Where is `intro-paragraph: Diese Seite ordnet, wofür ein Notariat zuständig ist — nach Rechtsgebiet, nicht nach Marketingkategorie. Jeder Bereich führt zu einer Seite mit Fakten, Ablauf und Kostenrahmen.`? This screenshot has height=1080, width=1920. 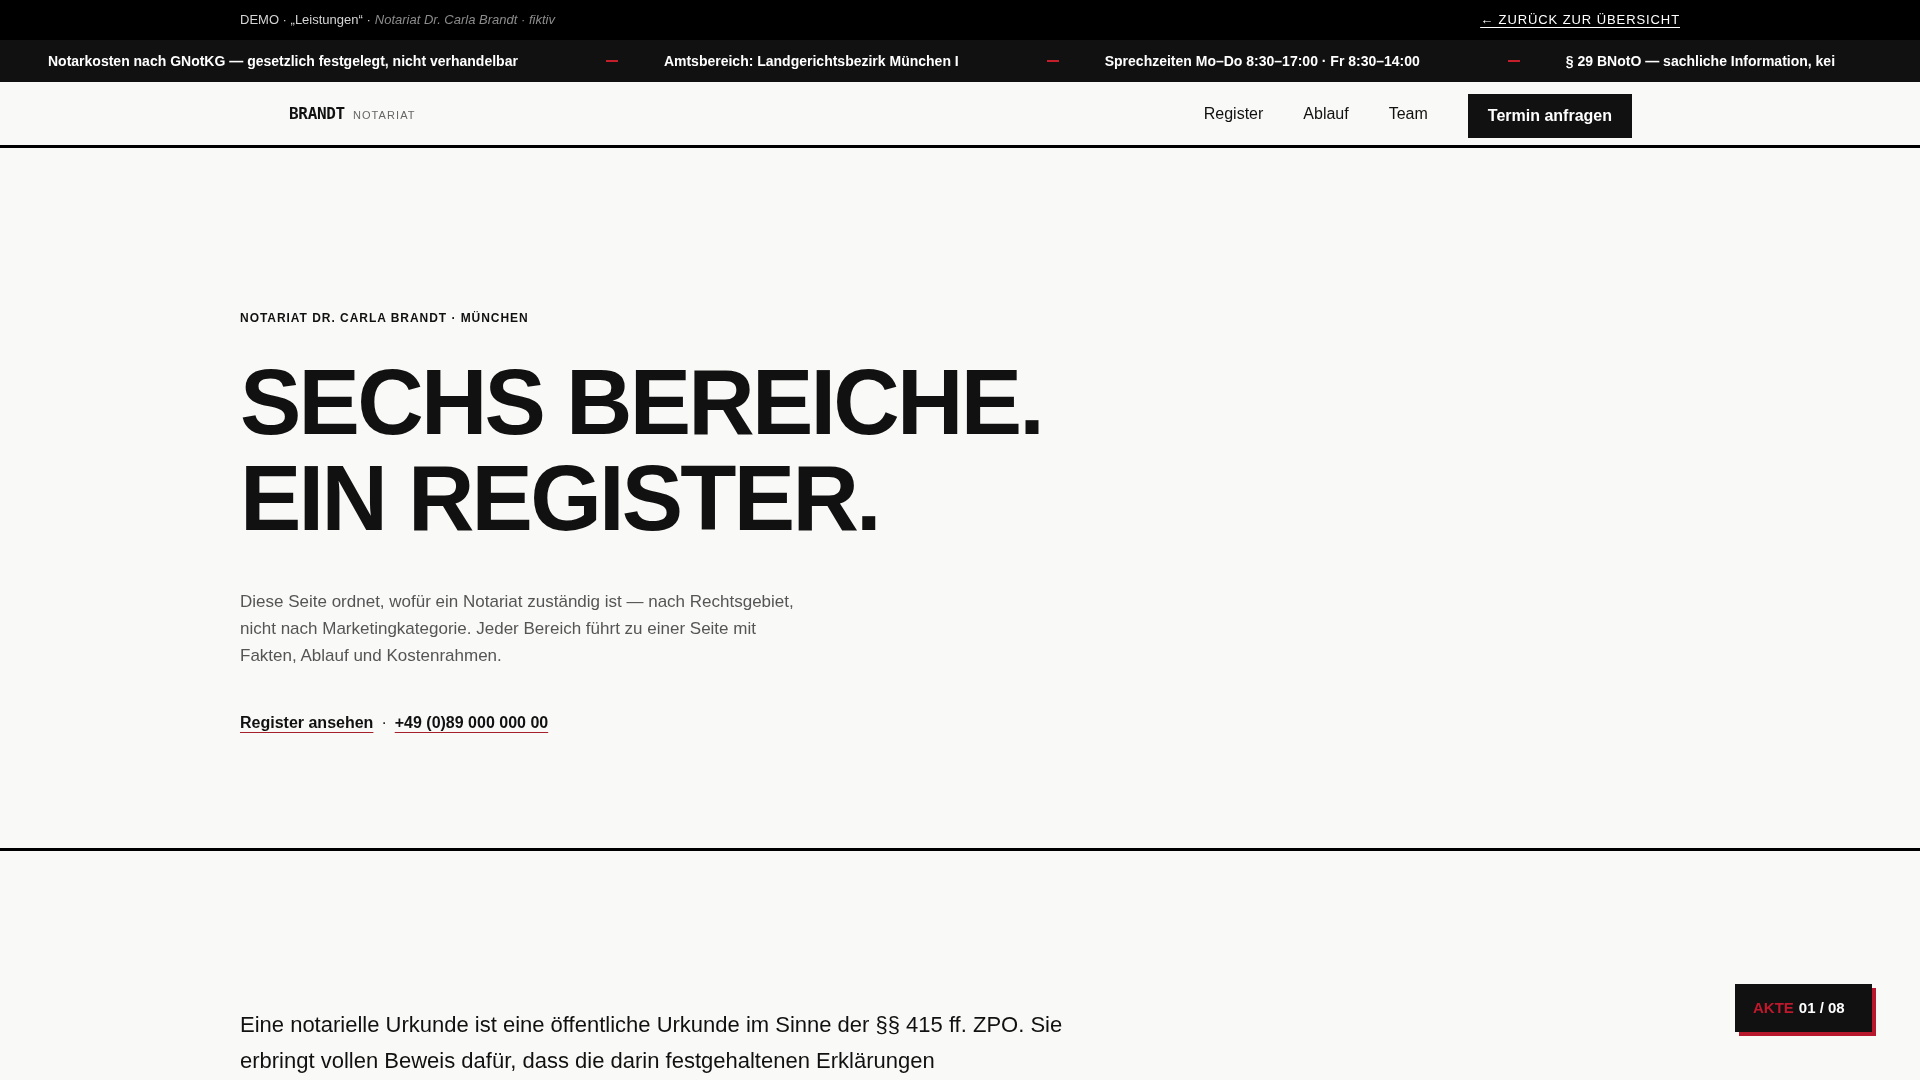
intro-paragraph: Diese Seite ordnet, wofür ein Notariat zuständig ist — nach Rechtsgebiet, nicht nach Marketingkategorie. Jeder Bereich führt zu einer Seite mit Fakten, Ablauf und Kostenrahmen. is located at coordinates (517, 629).